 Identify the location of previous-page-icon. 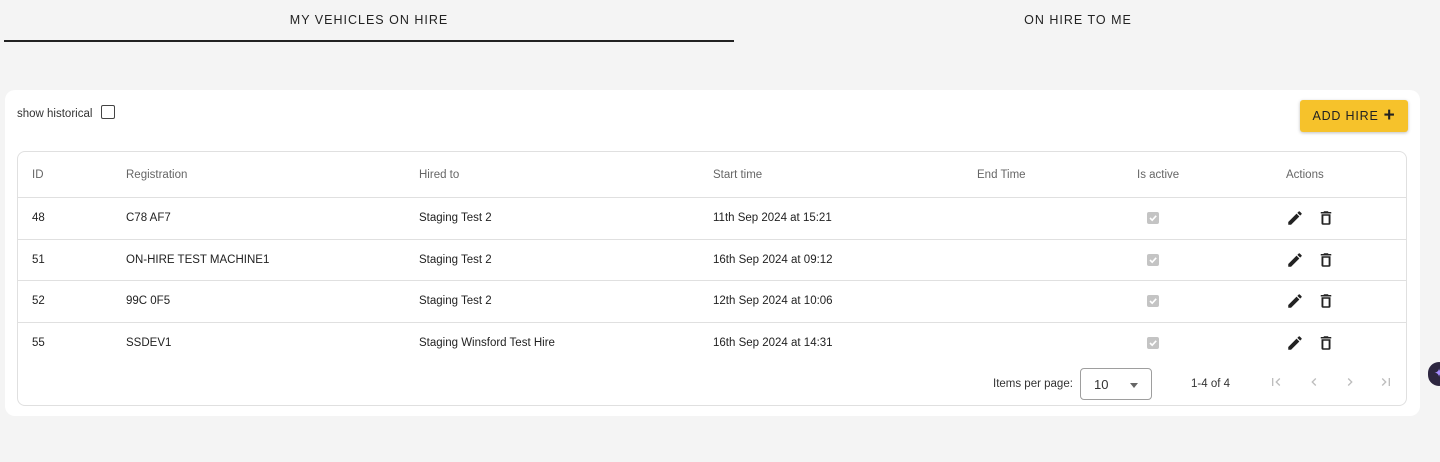
(1314, 383).